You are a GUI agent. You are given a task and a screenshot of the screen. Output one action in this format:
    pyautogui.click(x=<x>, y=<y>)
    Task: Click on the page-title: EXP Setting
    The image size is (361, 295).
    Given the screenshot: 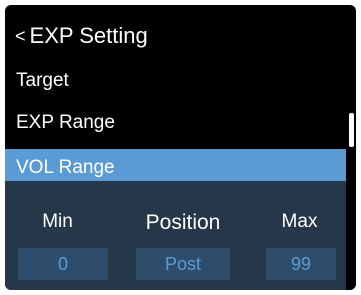 What is the action you would take?
    pyautogui.click(x=88, y=35)
    